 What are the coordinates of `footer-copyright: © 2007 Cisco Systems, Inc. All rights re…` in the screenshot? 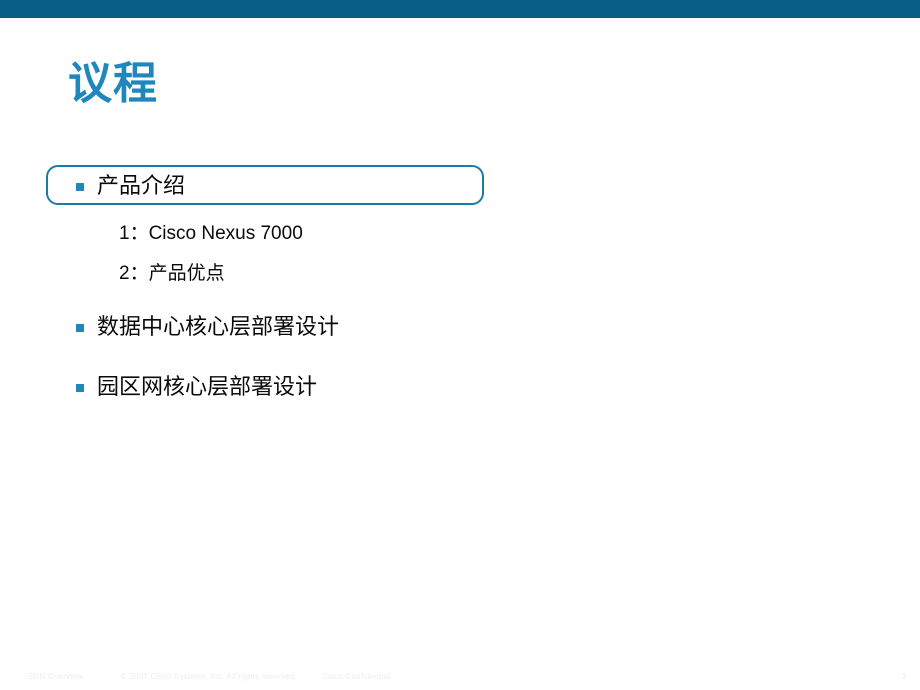 It's located at (209, 676).